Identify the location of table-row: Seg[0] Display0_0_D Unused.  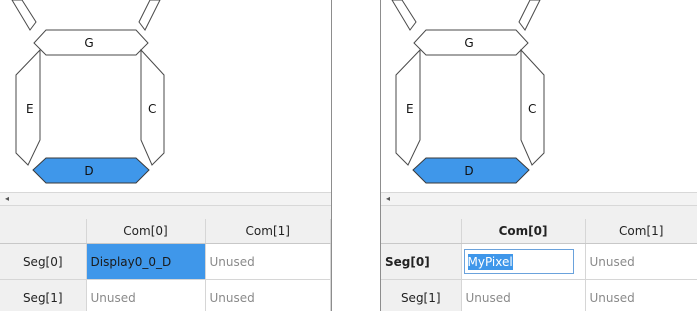
(165, 261).